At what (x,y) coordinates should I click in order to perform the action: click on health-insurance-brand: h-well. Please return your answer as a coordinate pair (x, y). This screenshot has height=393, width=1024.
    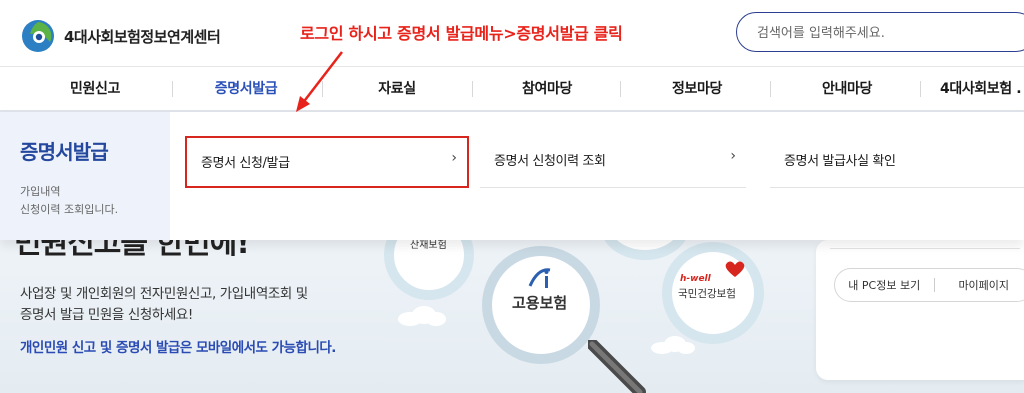
    Looking at the image, I should click on (695, 279).